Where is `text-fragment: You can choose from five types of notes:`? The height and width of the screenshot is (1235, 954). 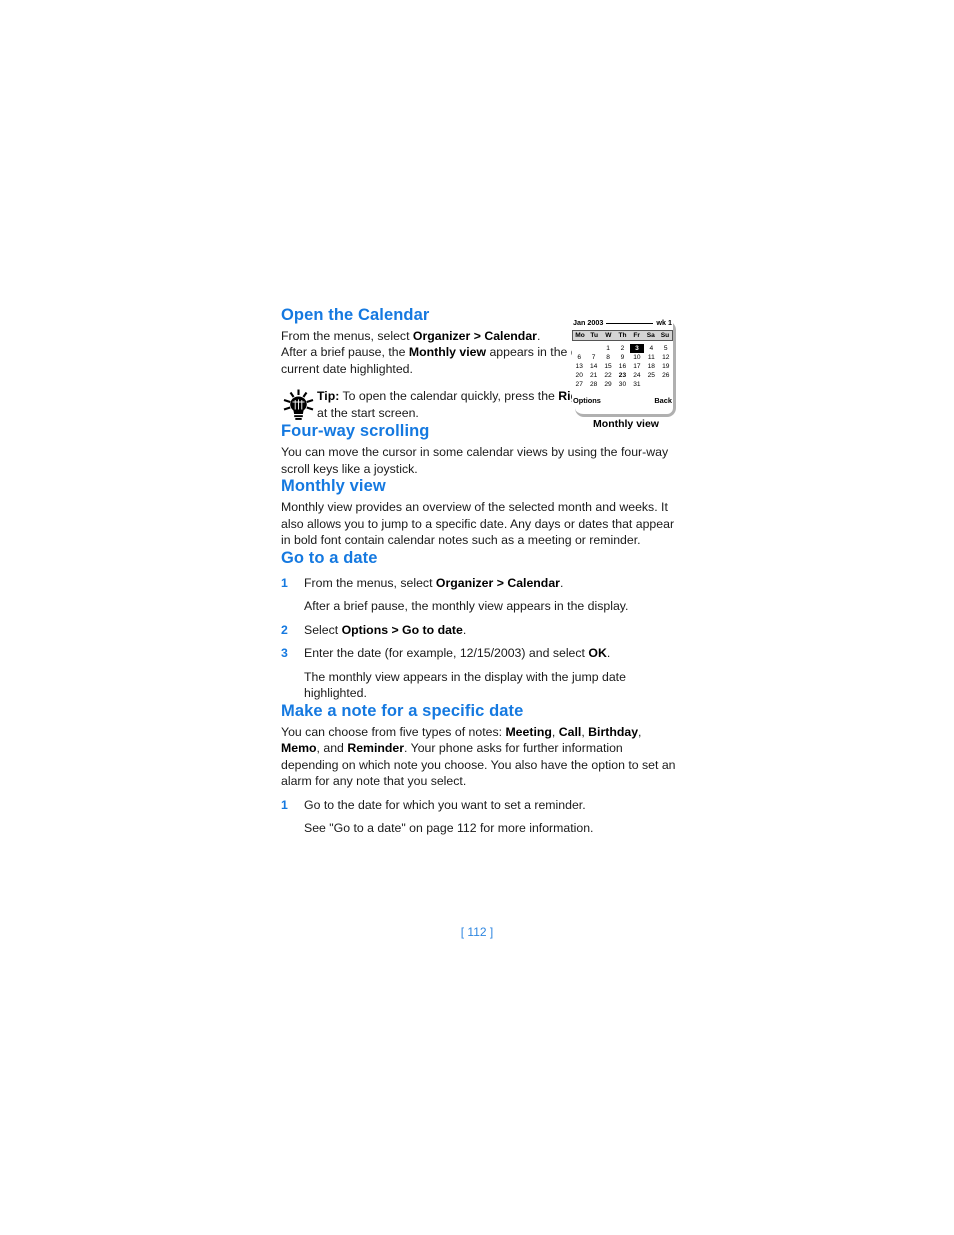 text-fragment: You can choose from five types of notes: is located at coordinates (393, 731).